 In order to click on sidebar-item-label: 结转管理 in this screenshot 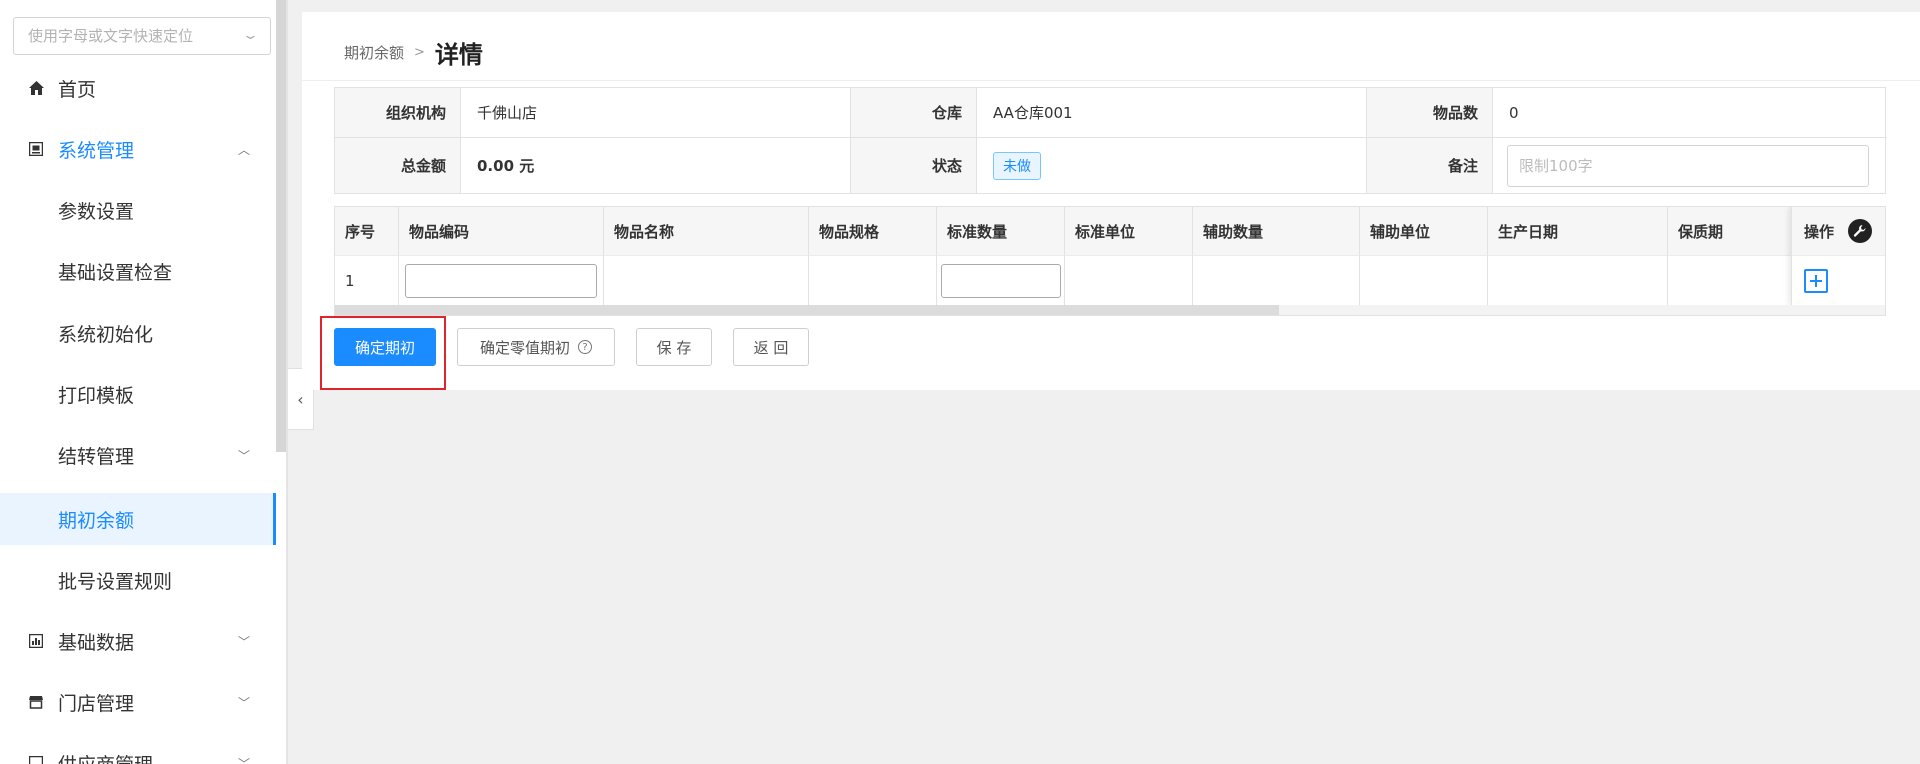, I will do `click(96, 456)`.